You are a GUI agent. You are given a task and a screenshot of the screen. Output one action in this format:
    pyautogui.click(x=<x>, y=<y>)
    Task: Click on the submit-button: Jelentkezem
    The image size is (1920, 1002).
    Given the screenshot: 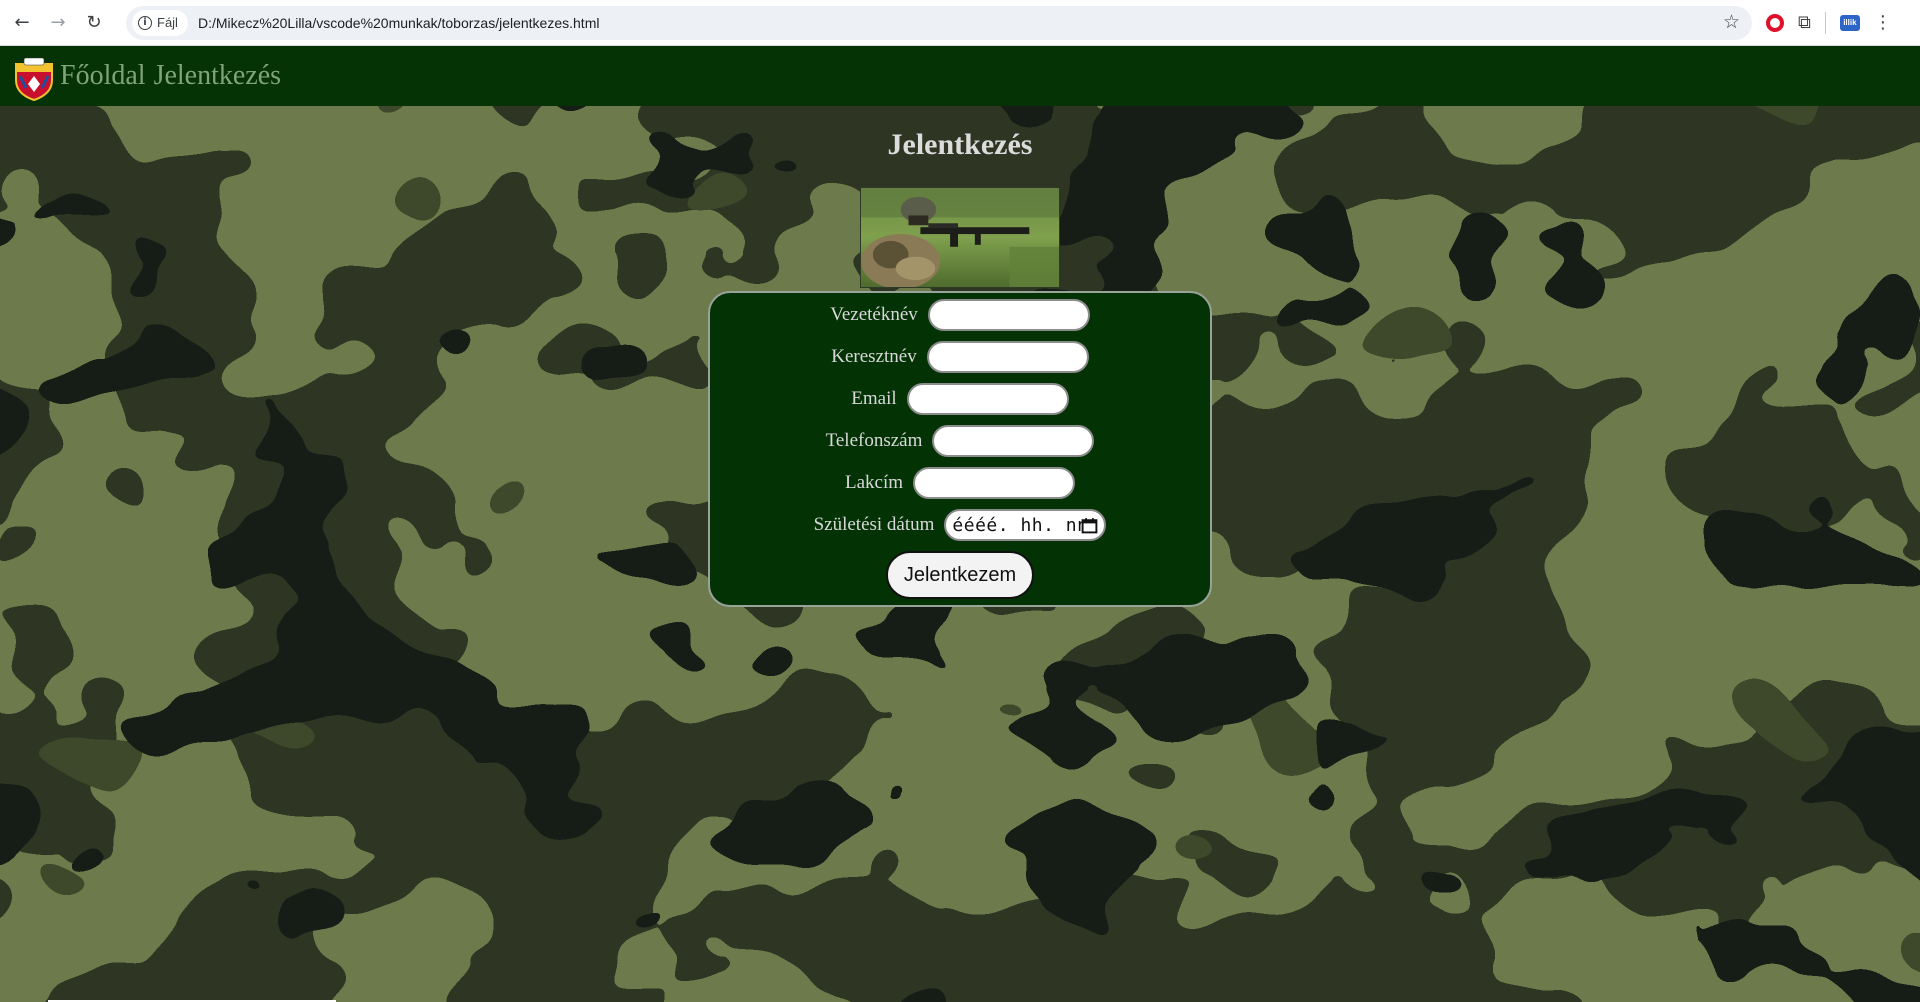 What is the action you would take?
    pyautogui.click(x=960, y=575)
    